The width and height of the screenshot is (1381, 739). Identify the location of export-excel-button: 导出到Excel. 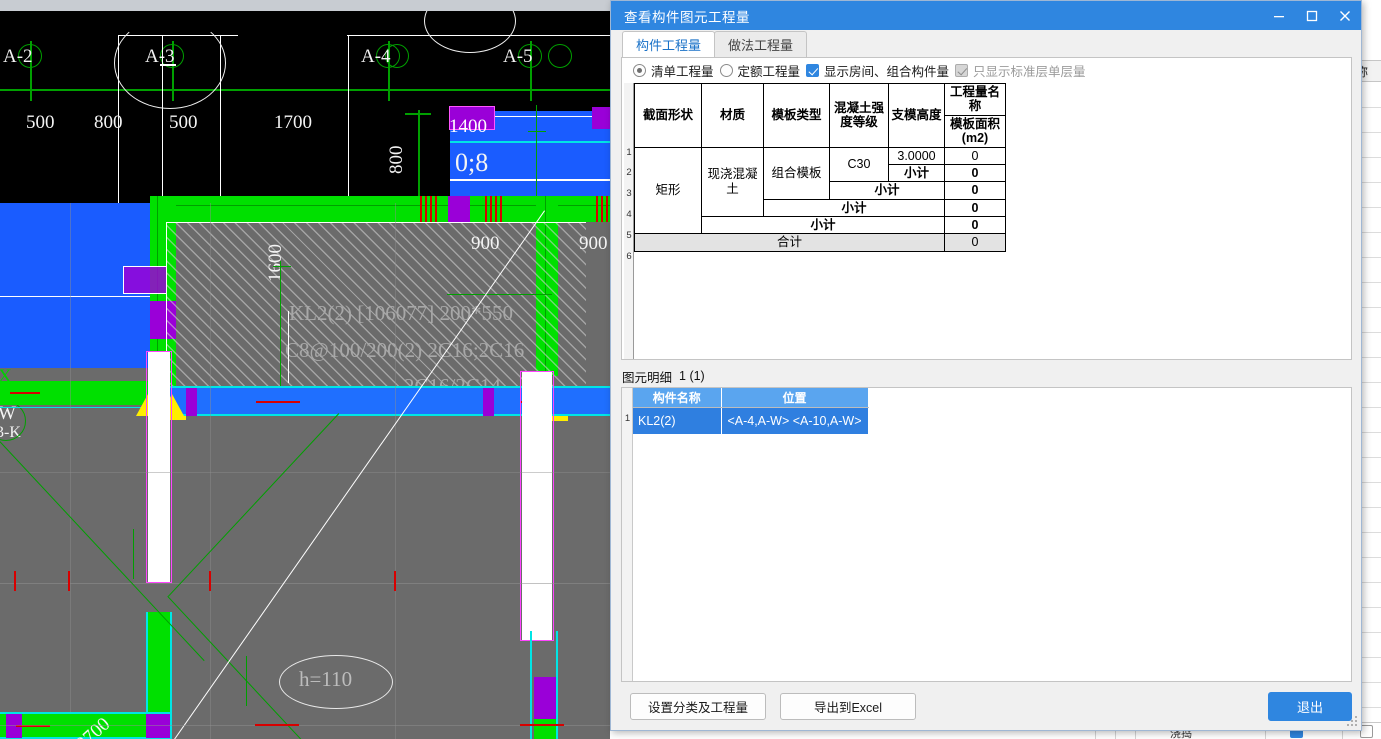
(848, 706).